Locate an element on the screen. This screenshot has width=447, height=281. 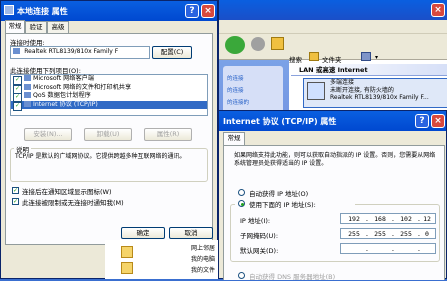
props-title: 本地连接 属性 is located at coordinates (42, 11).